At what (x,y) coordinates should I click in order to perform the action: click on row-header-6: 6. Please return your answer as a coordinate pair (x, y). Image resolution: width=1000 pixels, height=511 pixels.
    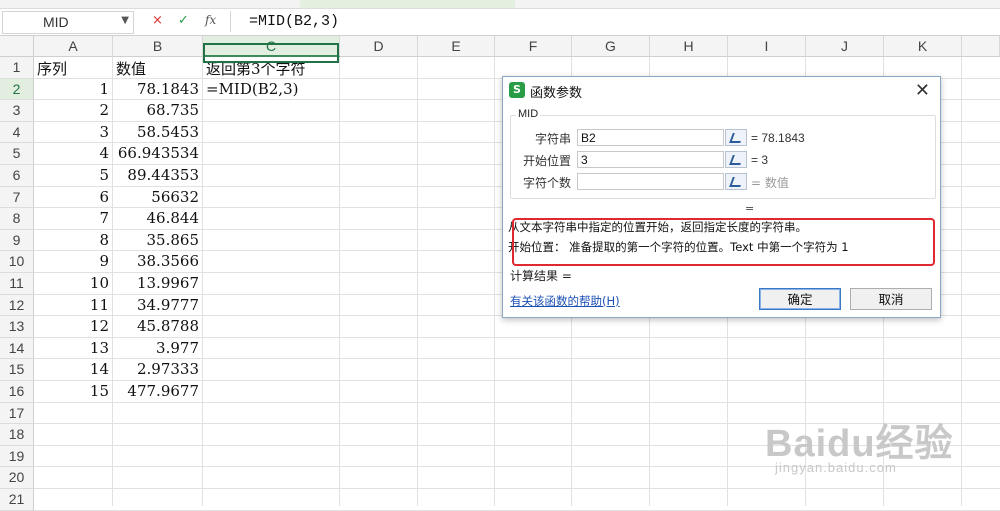
    Looking at the image, I should click on (17, 176).